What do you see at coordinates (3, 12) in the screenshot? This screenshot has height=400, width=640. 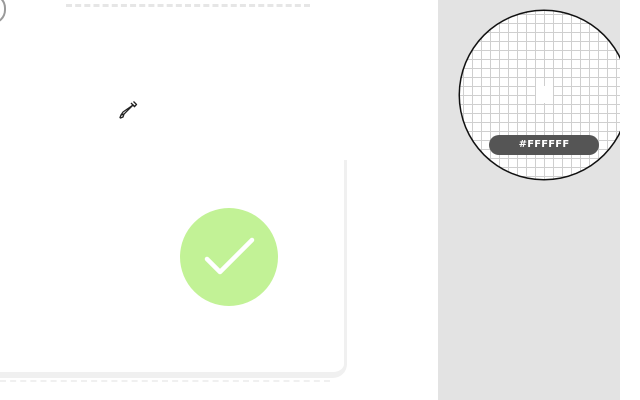 I see `corner-handle` at bounding box center [3, 12].